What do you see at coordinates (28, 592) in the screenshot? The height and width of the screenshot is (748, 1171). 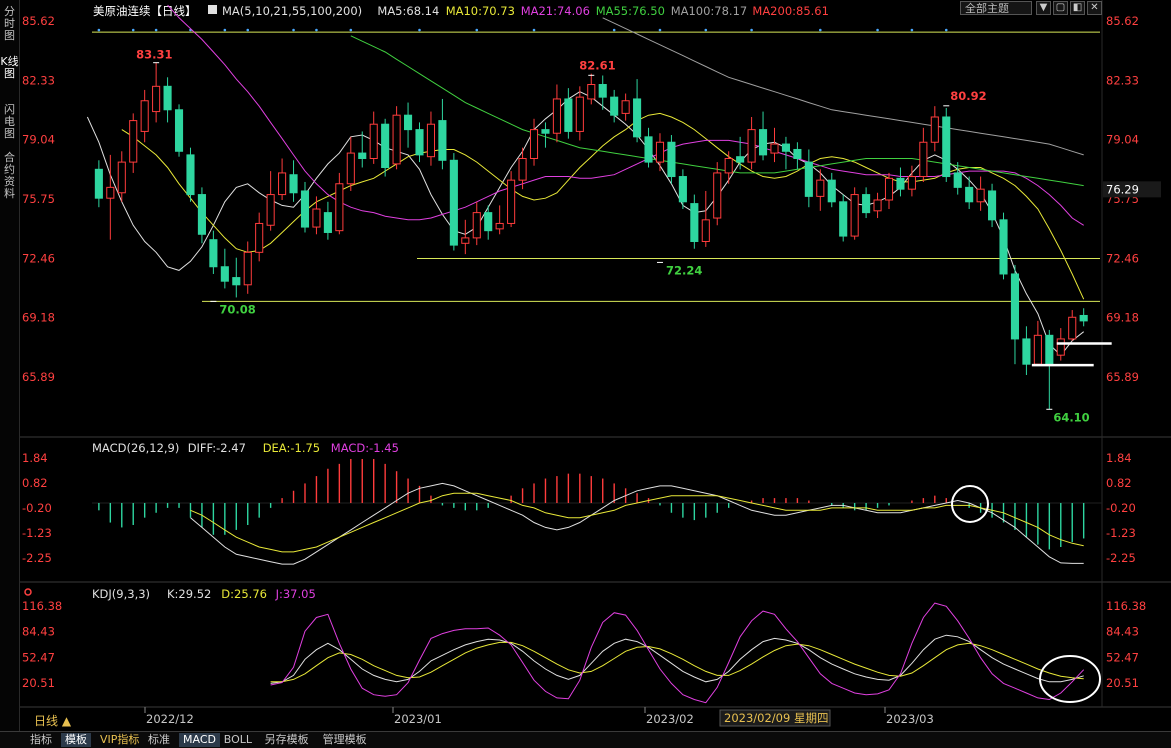 I see `kdj-settings-icon` at bounding box center [28, 592].